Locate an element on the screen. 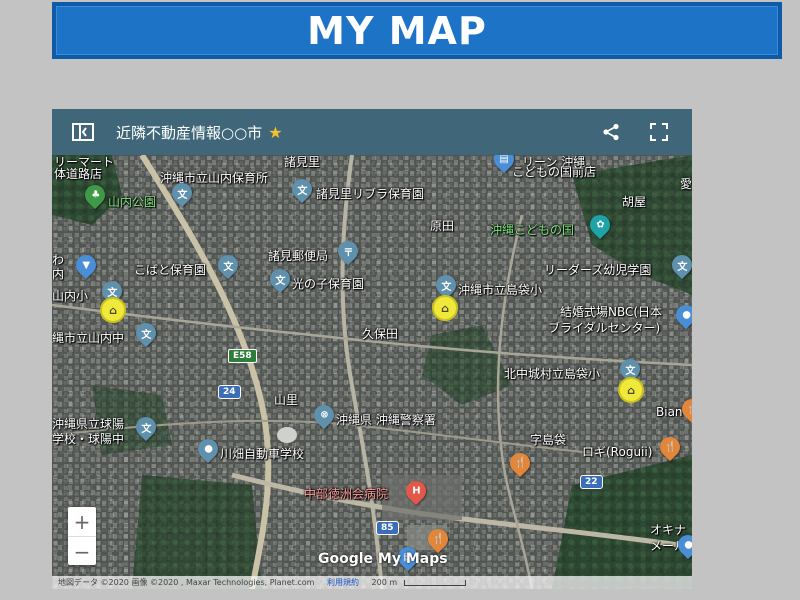  map-label: 山里 is located at coordinates (286, 400).